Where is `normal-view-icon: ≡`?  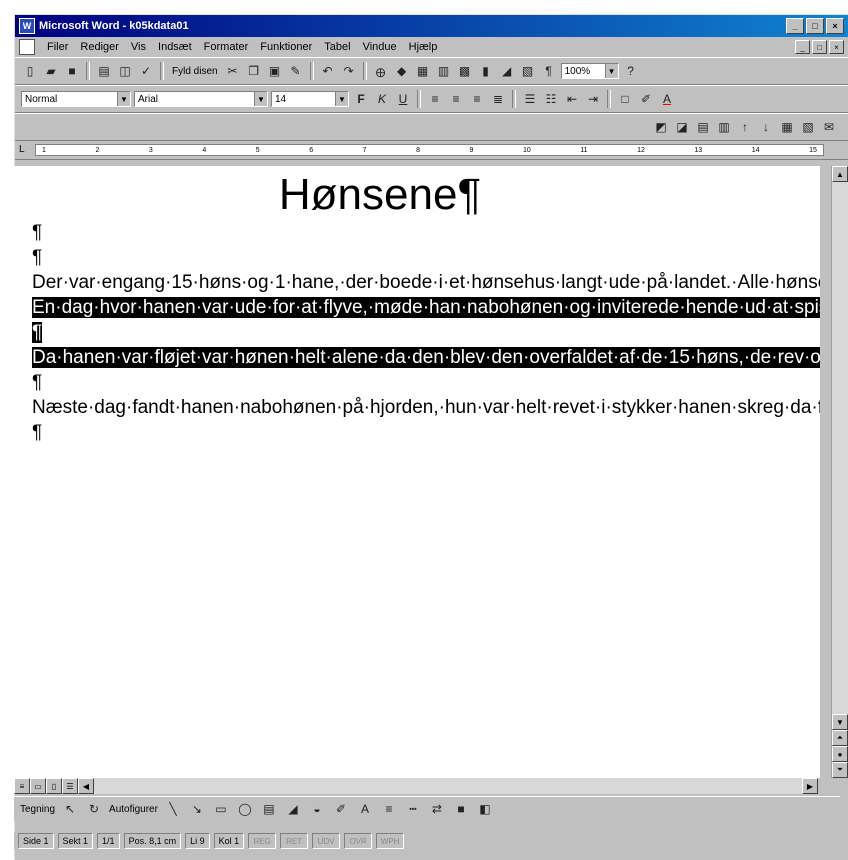 normal-view-icon: ≡ is located at coordinates (22, 786).